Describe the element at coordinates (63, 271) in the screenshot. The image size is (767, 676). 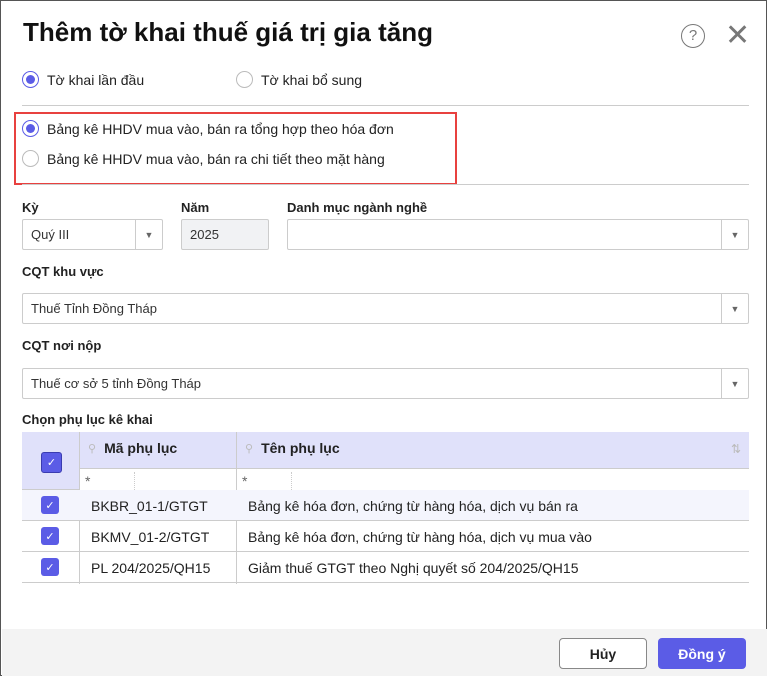
I see `tax-area-label: CQT khu vực` at that location.